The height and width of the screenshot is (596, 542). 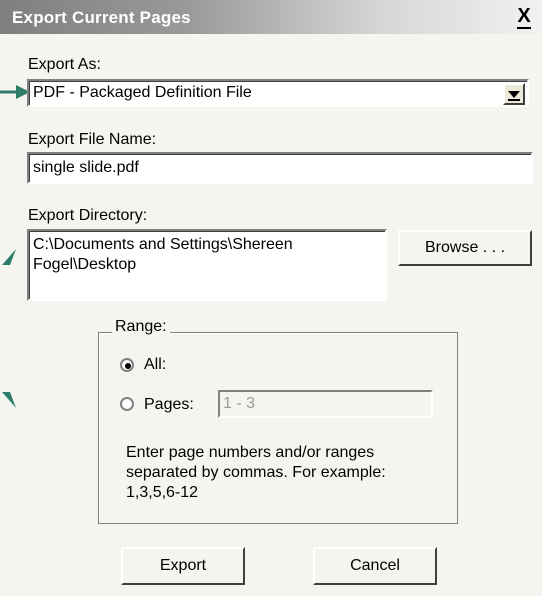 What do you see at coordinates (162, 492) in the screenshot?
I see `hint-line-3: 1,3,5,6-12` at bounding box center [162, 492].